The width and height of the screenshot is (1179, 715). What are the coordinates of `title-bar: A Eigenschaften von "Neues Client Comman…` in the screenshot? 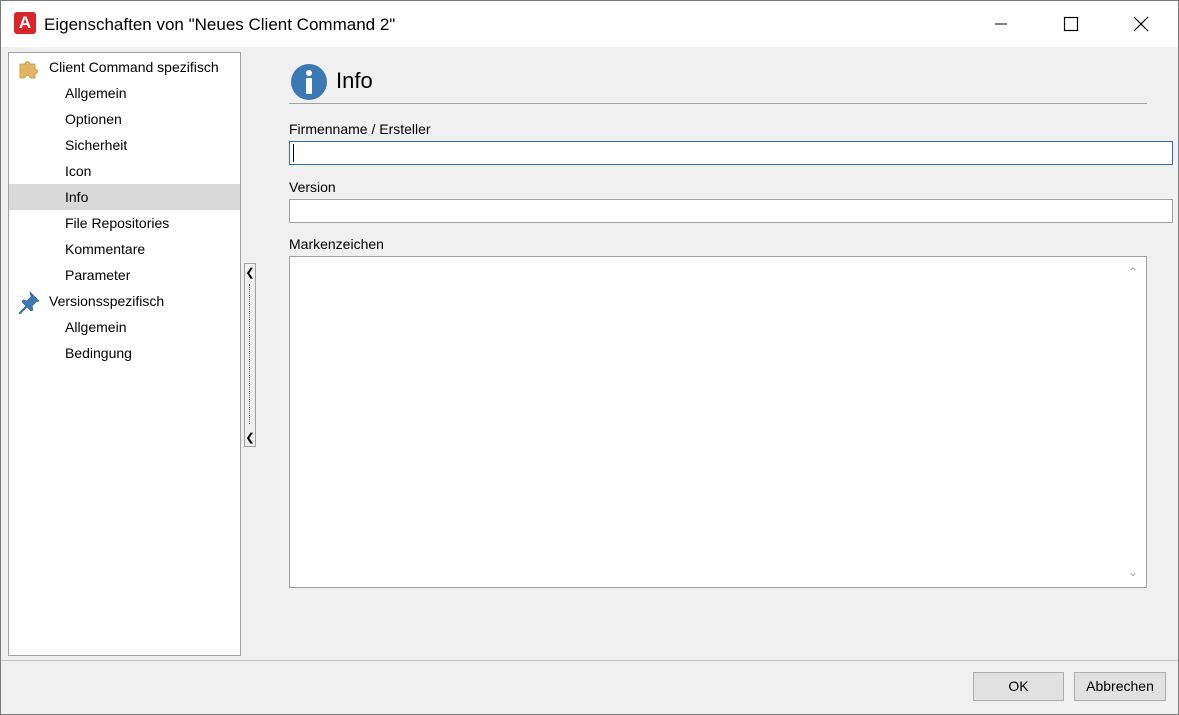 It's located at (589, 24).